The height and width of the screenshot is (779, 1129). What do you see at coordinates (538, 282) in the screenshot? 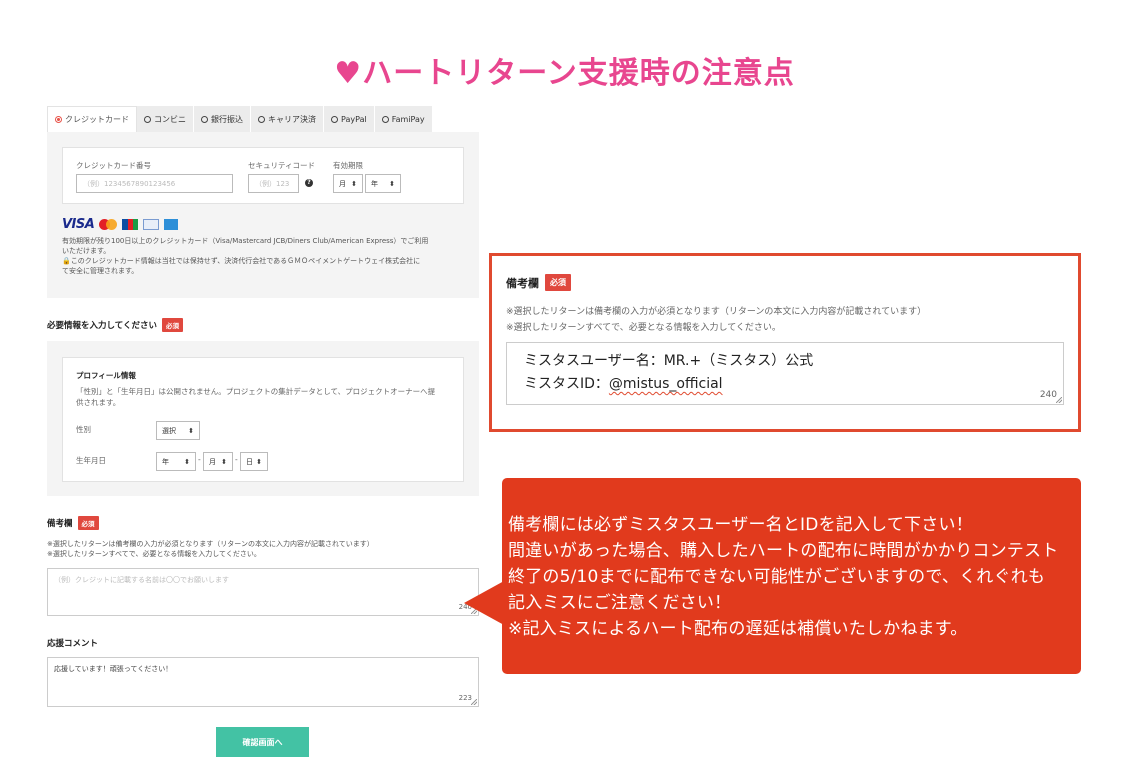
I see `zoom-remarks-title: 備考欄 必須` at bounding box center [538, 282].